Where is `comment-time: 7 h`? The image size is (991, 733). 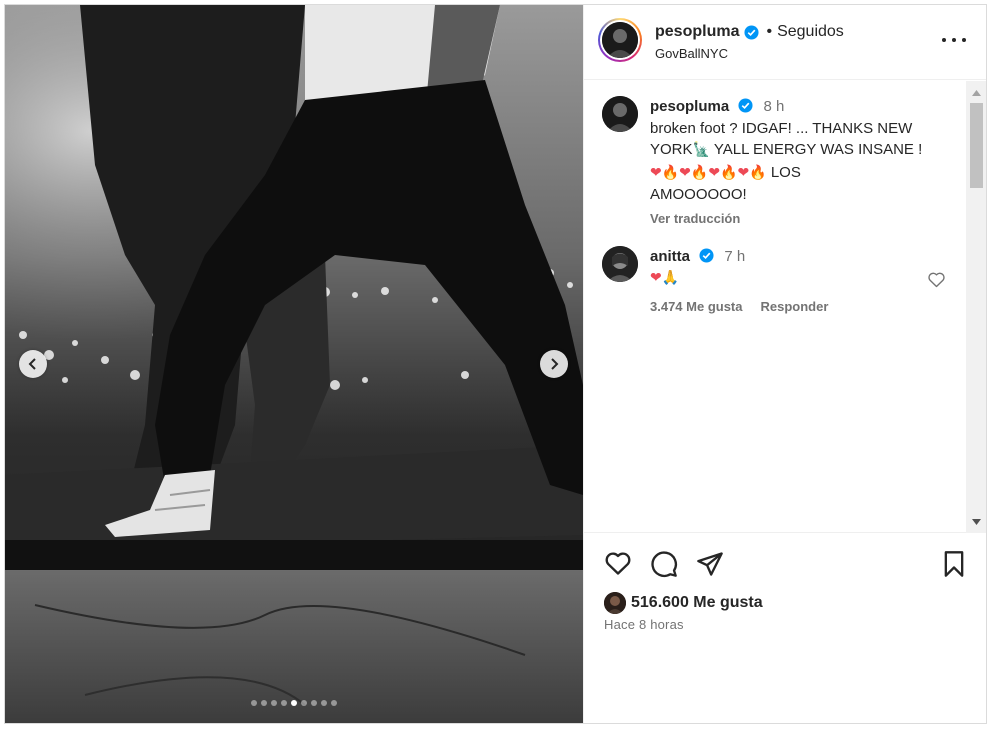
comment-time: 7 h is located at coordinates (735, 256).